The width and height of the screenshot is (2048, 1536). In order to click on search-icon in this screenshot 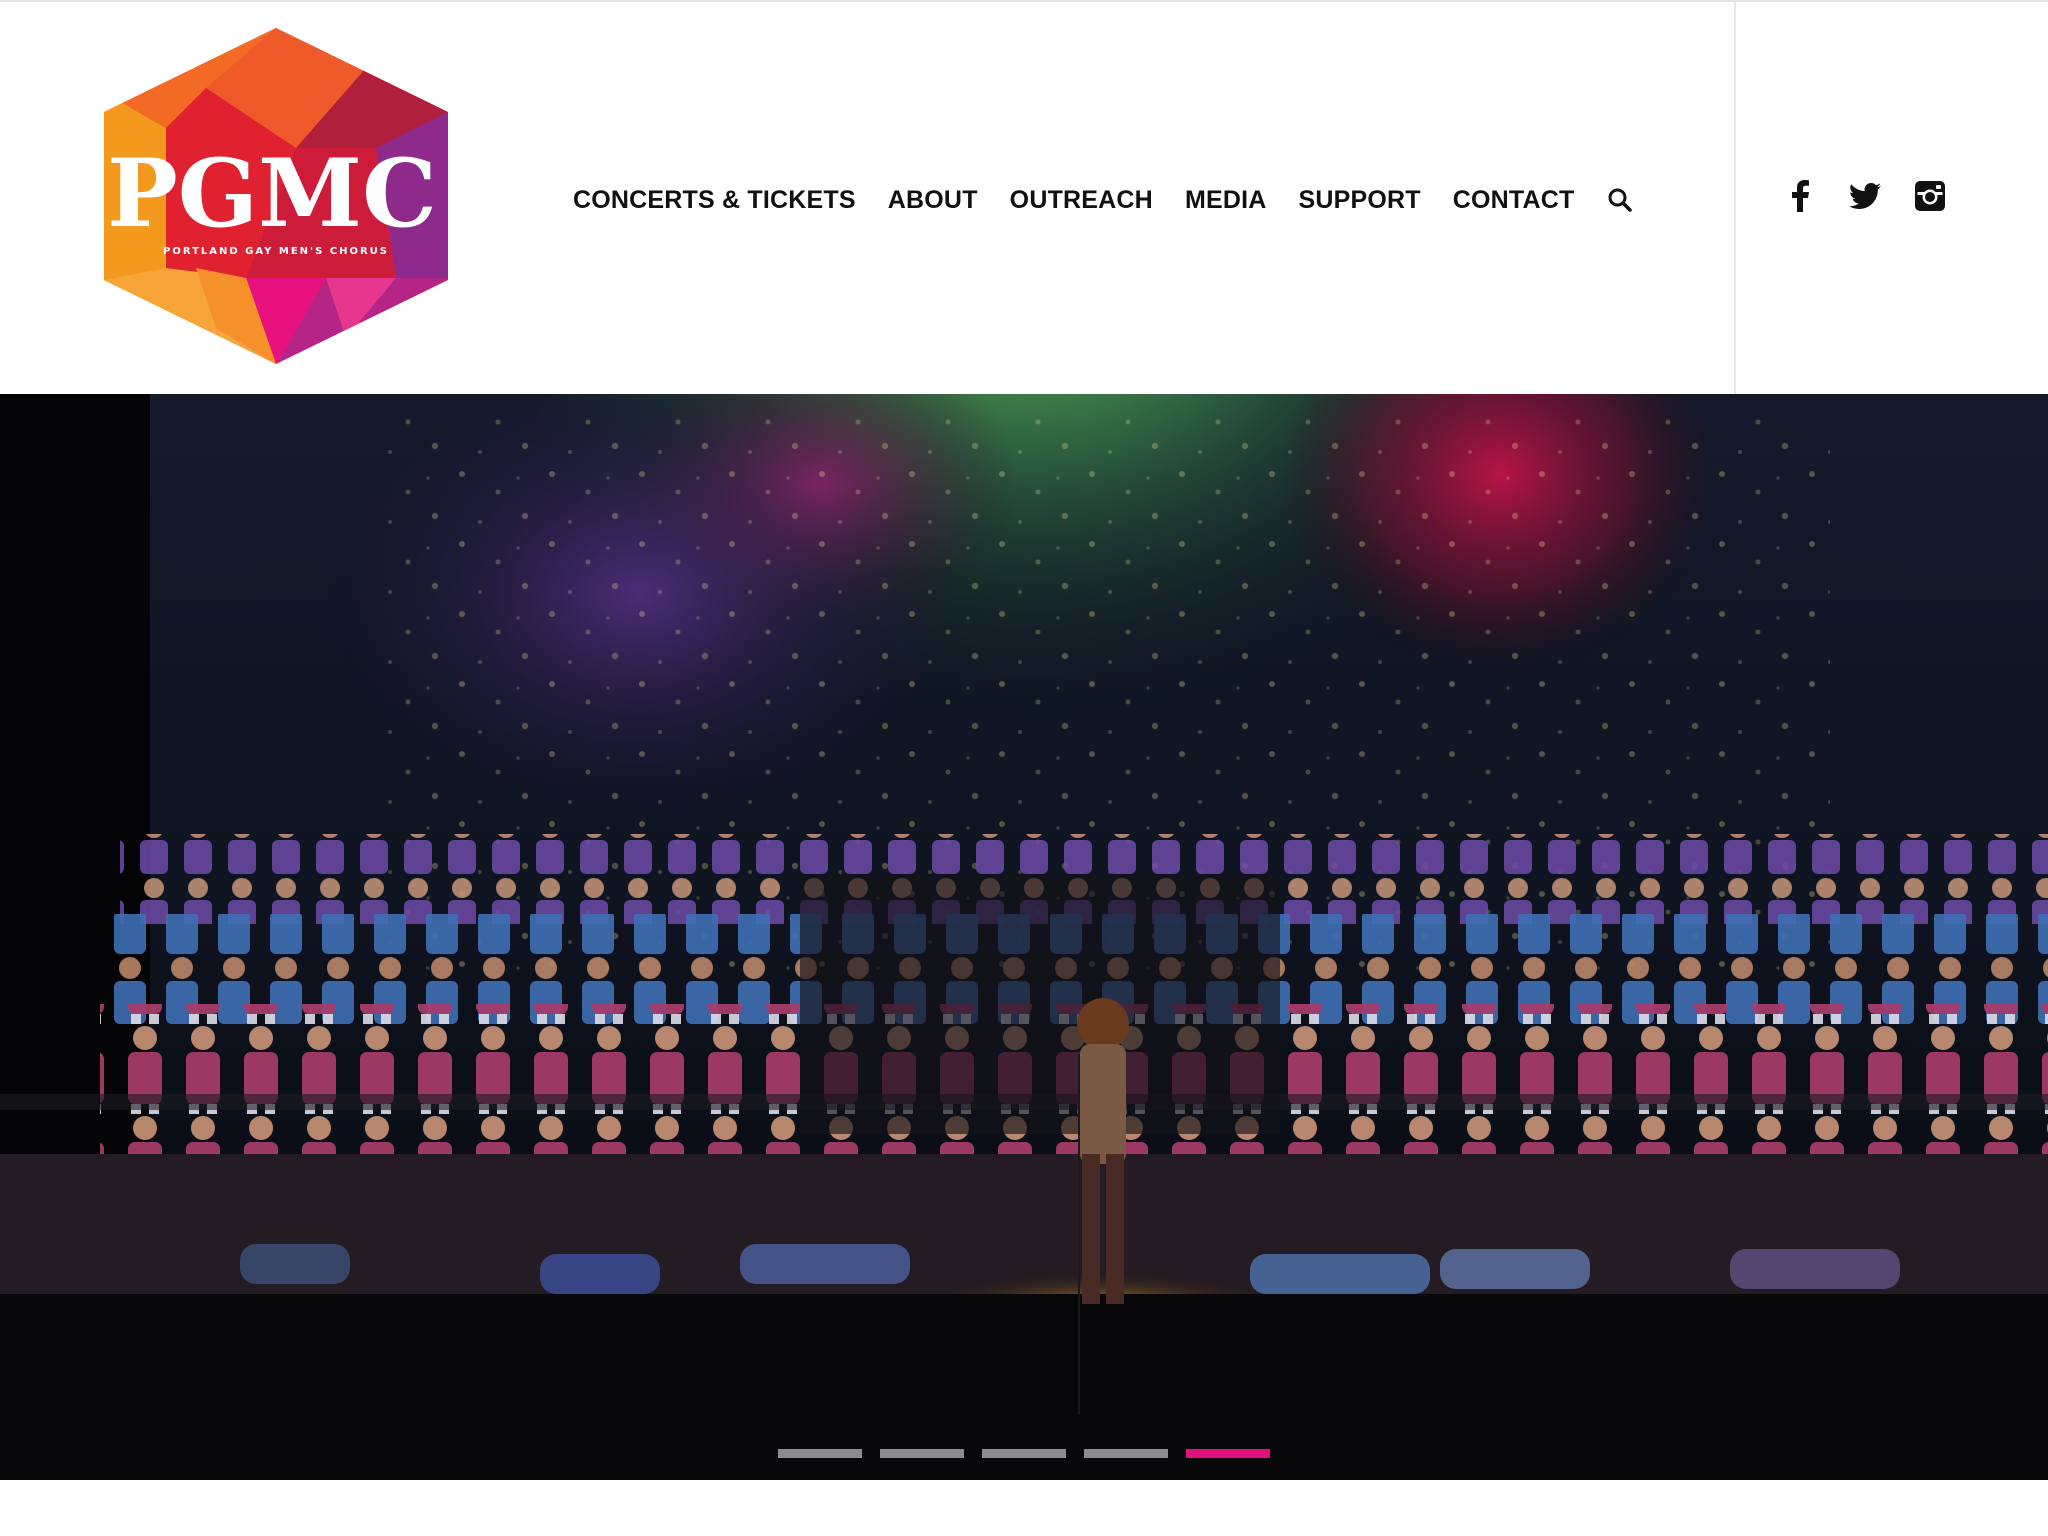, I will do `click(1620, 200)`.